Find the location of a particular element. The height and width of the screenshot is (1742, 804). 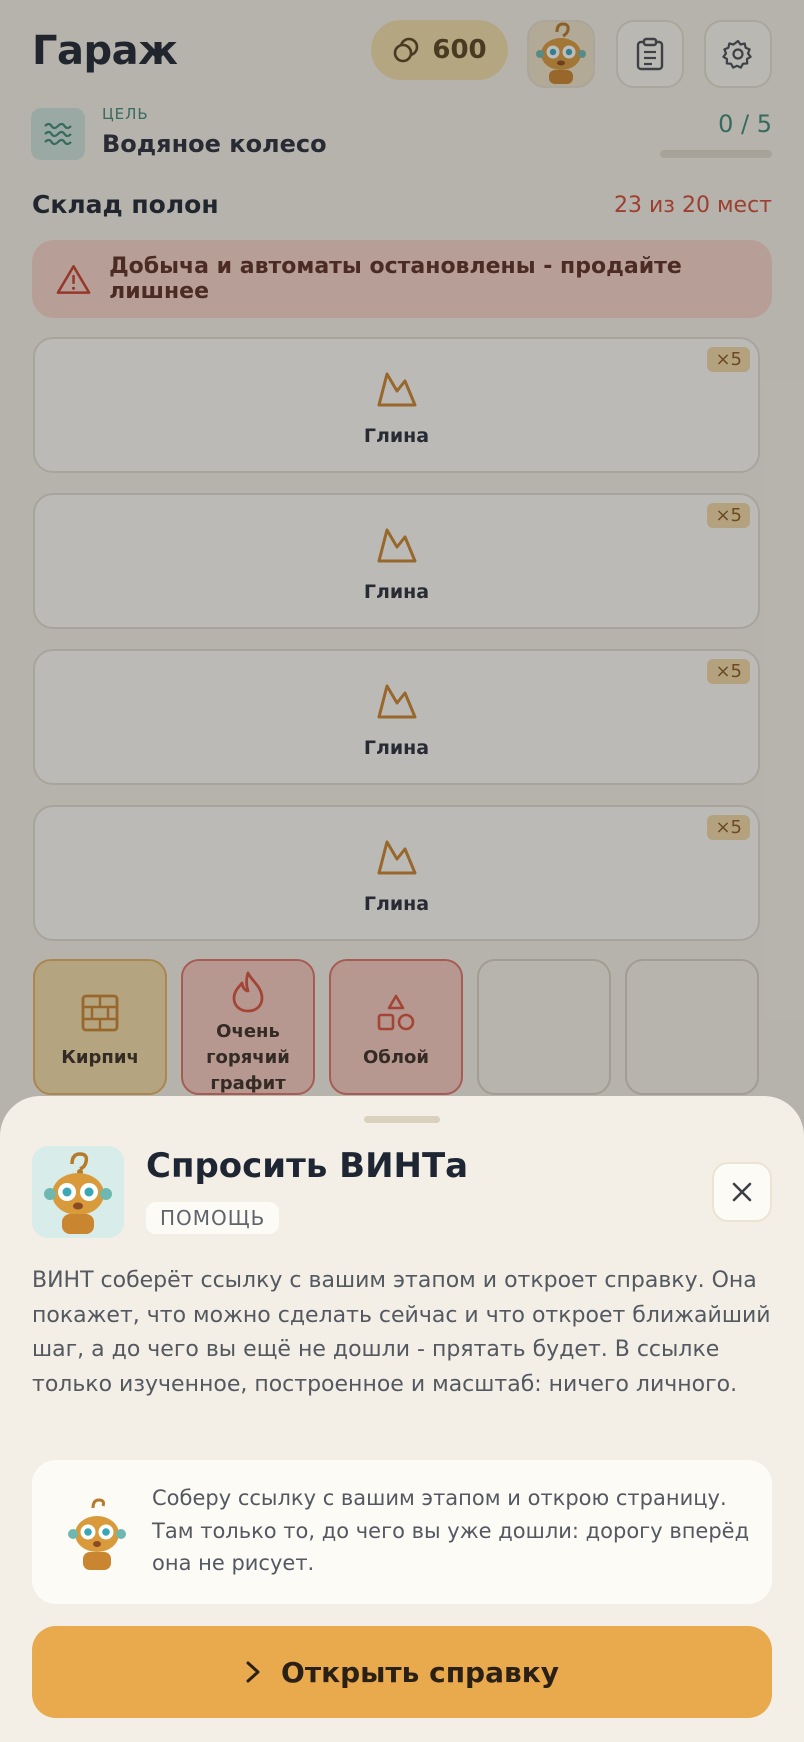

open-help-label: Открыть справку is located at coordinates (420, 1672).